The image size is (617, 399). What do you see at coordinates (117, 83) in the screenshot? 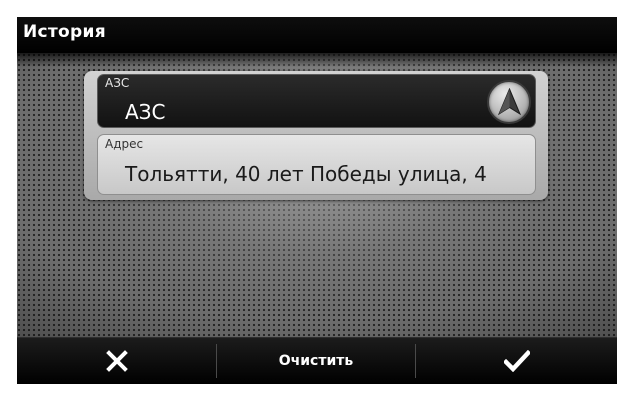
I see `poi-name-label: АЗС` at bounding box center [117, 83].